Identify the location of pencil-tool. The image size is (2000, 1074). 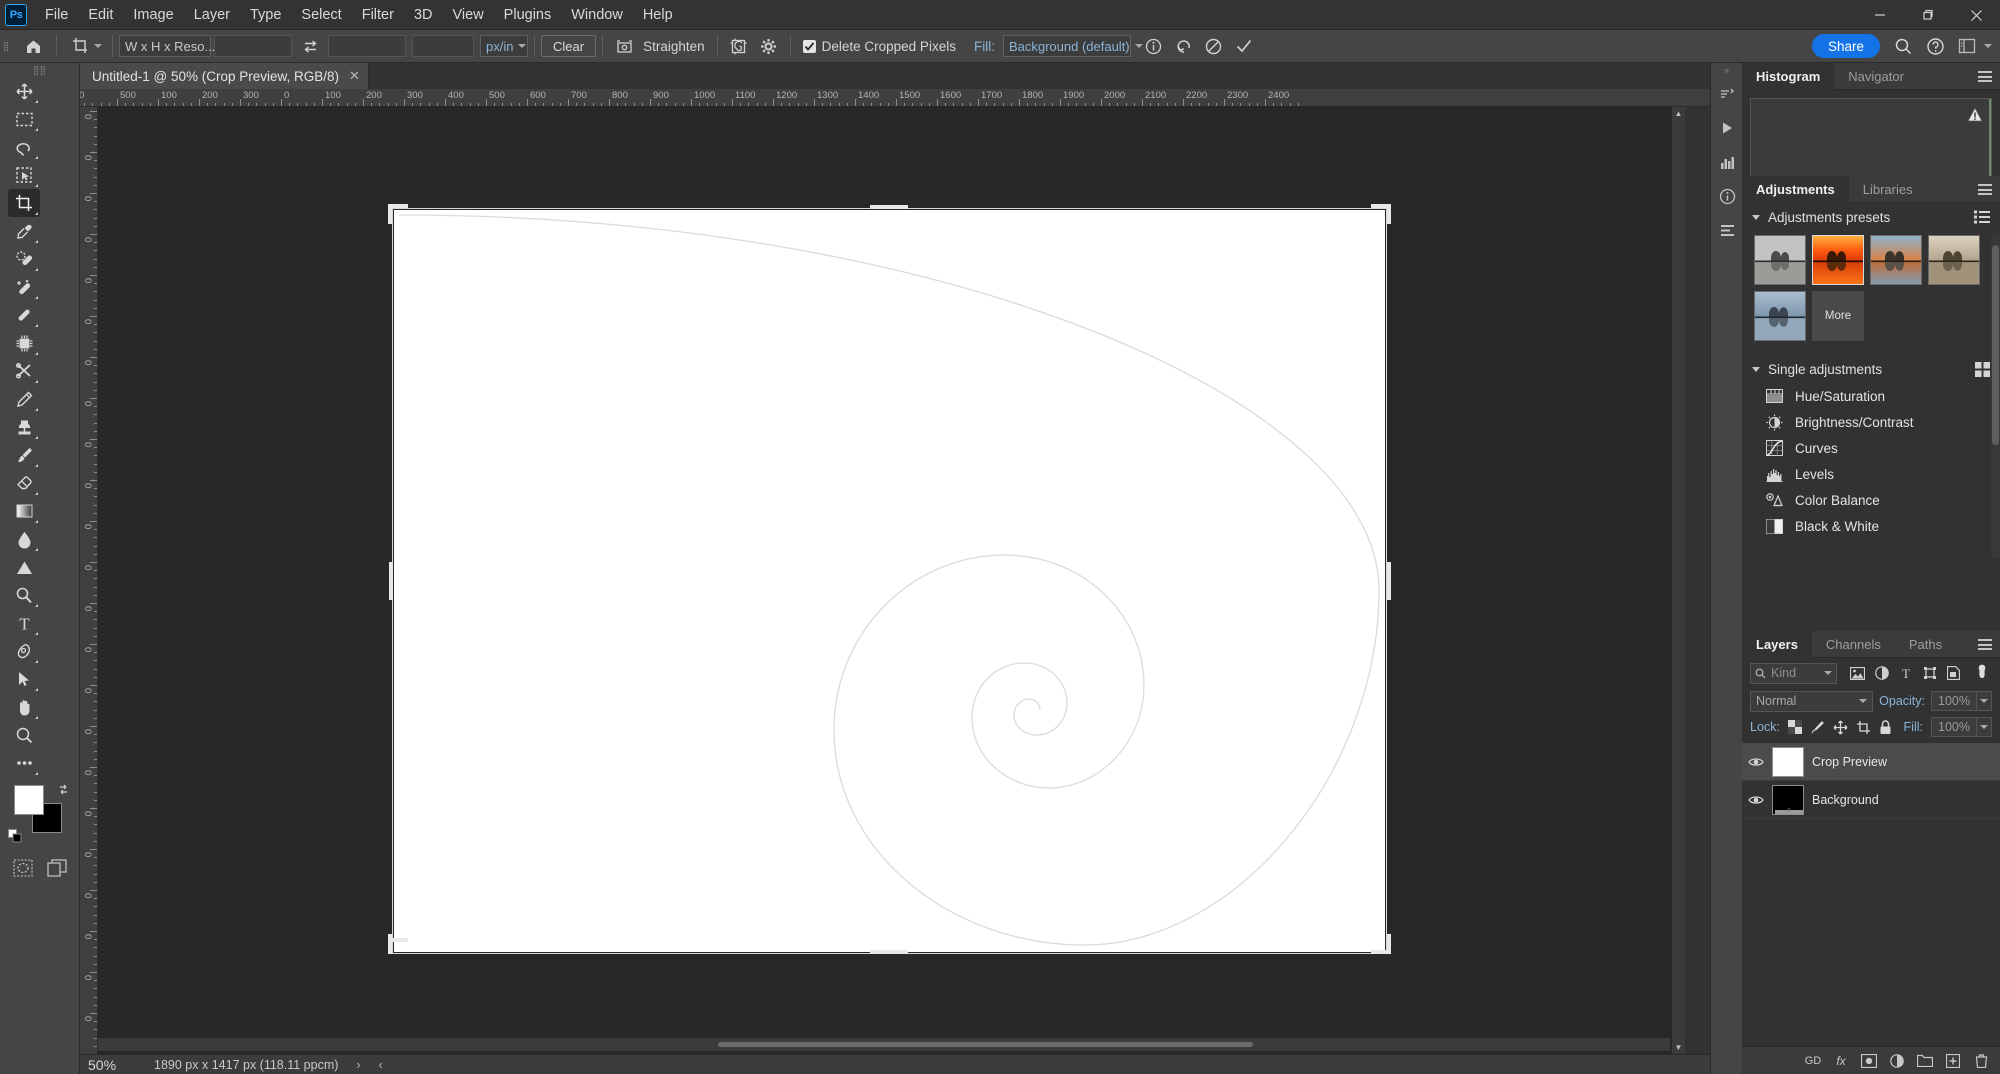
(24, 399).